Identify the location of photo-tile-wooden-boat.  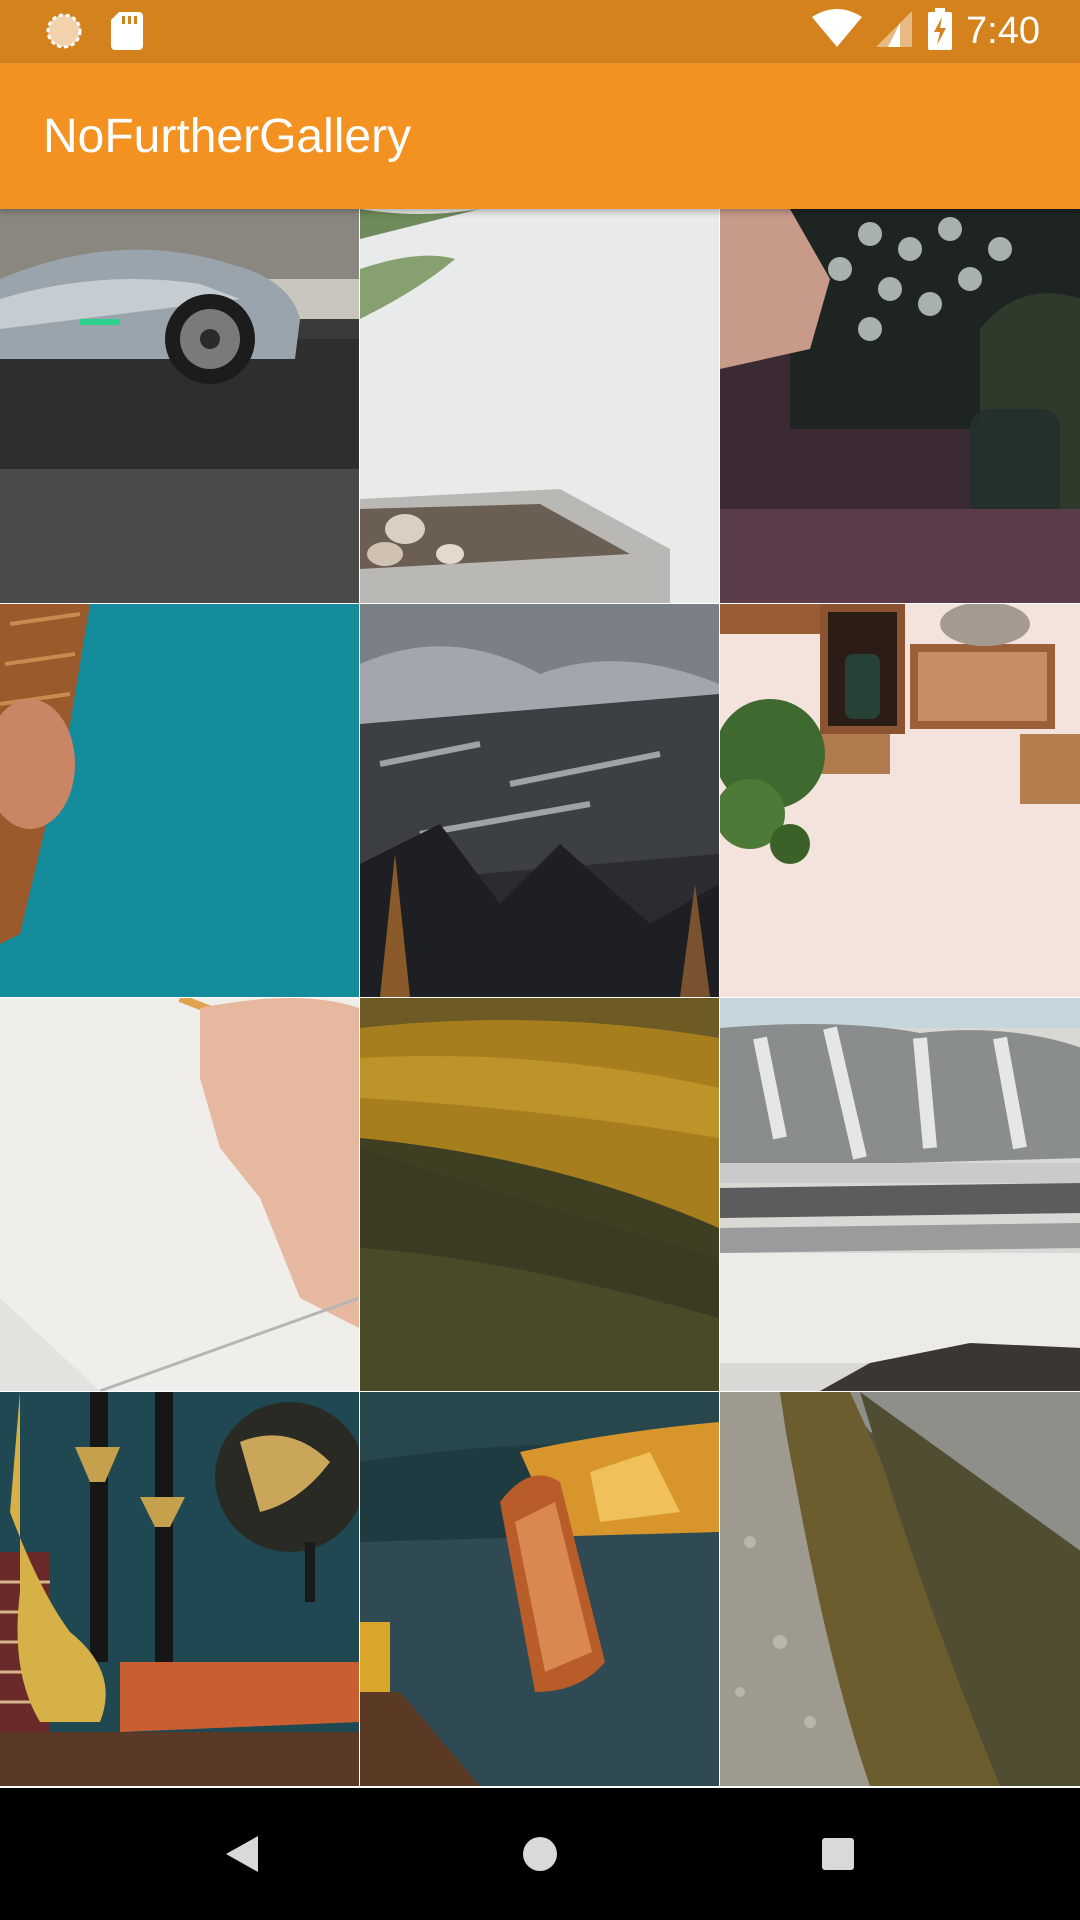
(539, 1589).